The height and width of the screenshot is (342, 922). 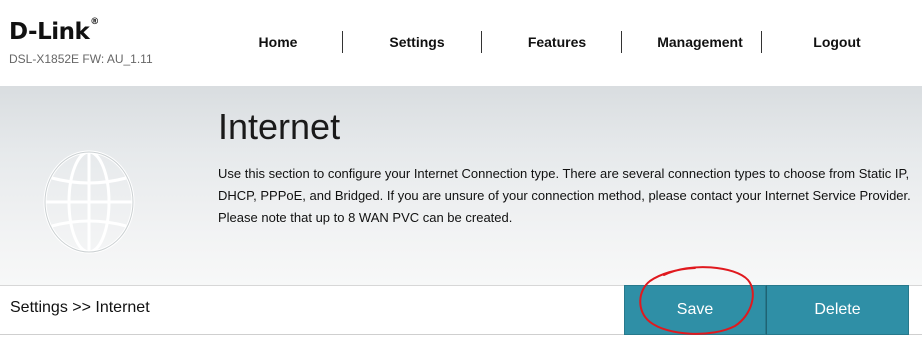 I want to click on nav-home: Home, so click(x=278, y=42).